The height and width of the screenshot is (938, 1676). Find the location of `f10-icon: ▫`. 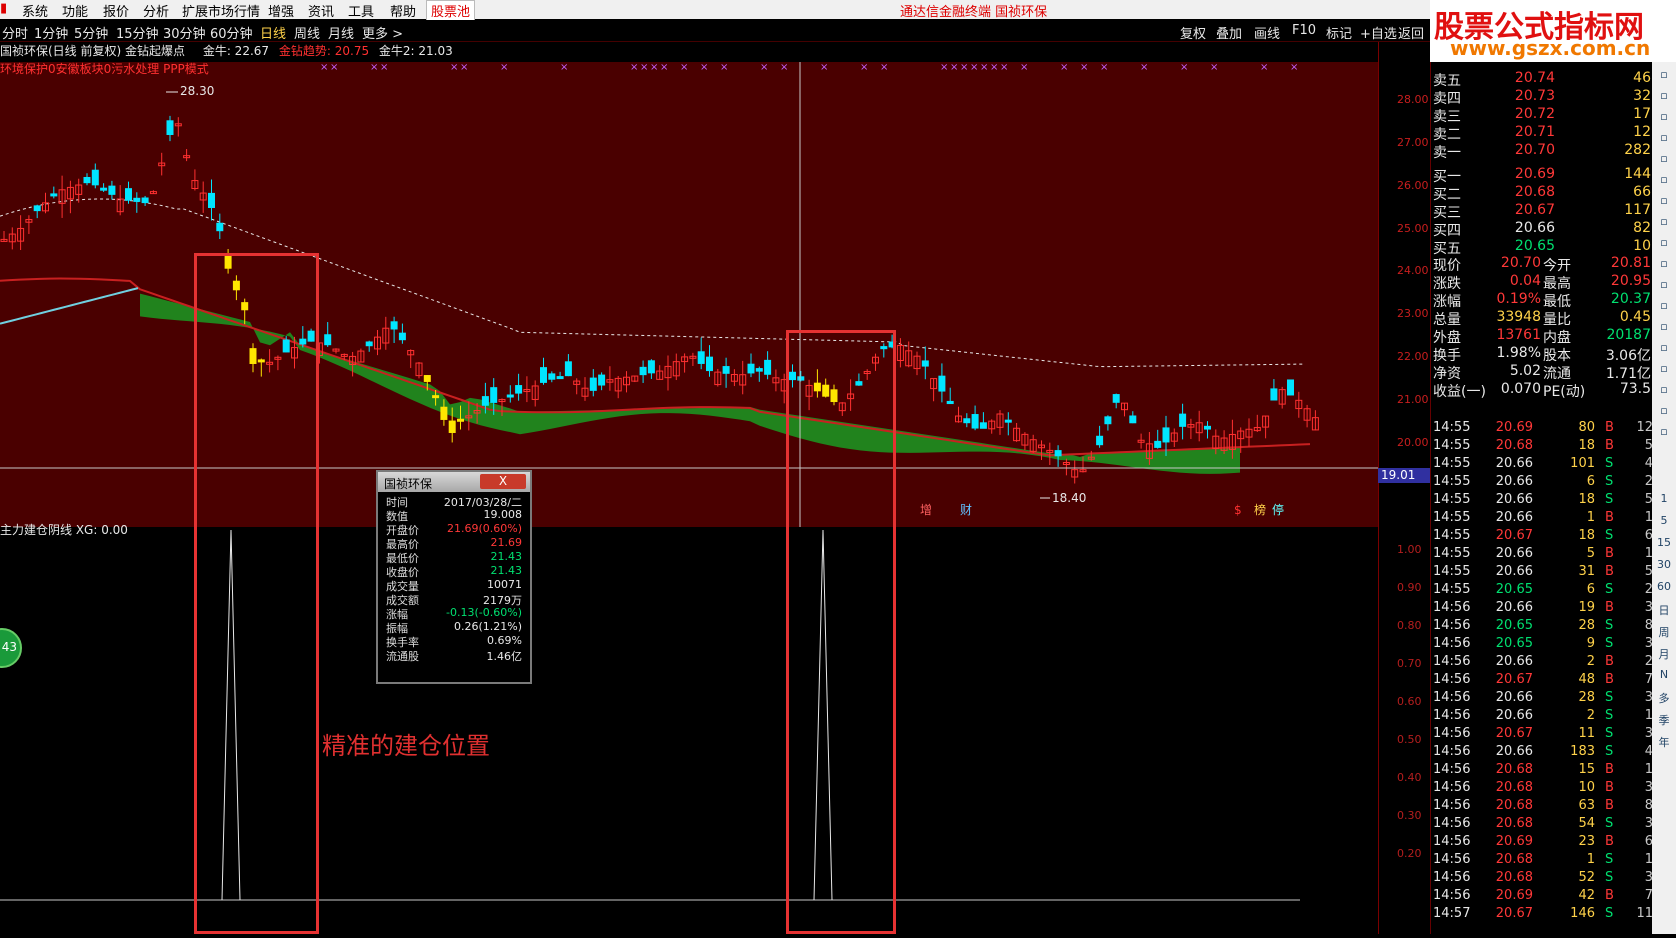

f10-icon: ▫ is located at coordinates (1664, 203).